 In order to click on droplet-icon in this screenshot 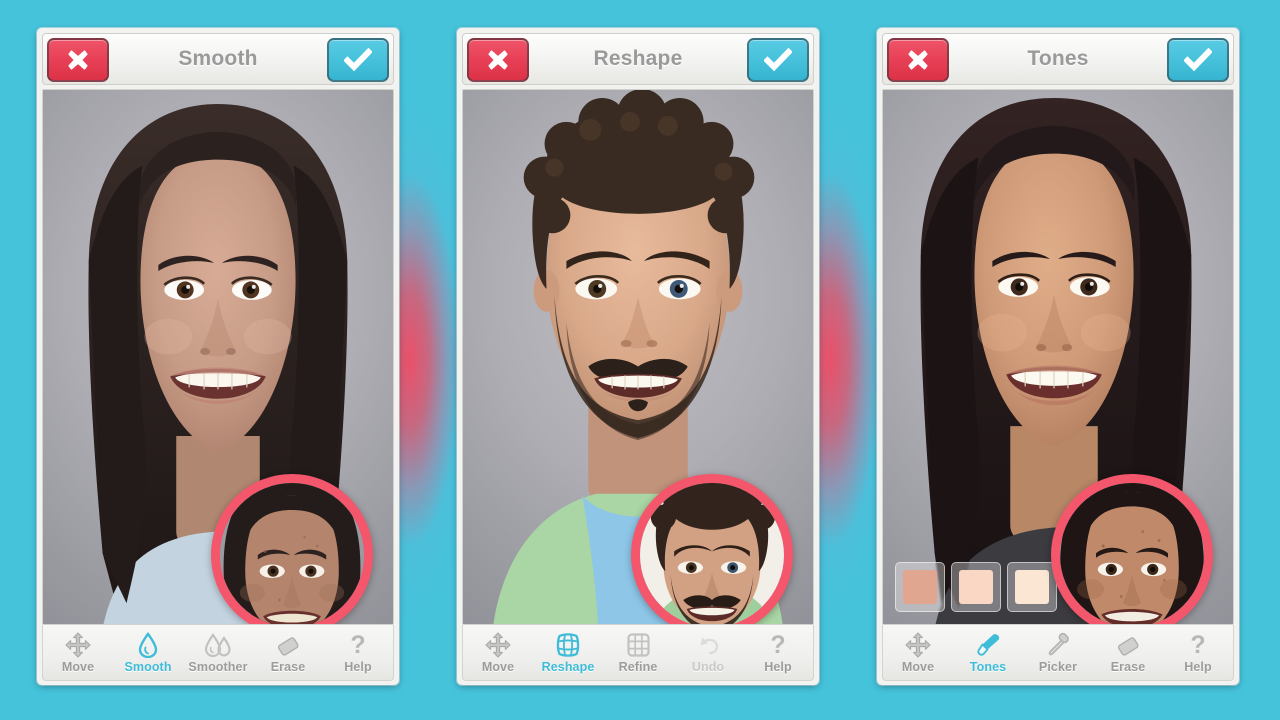, I will do `click(148, 644)`.